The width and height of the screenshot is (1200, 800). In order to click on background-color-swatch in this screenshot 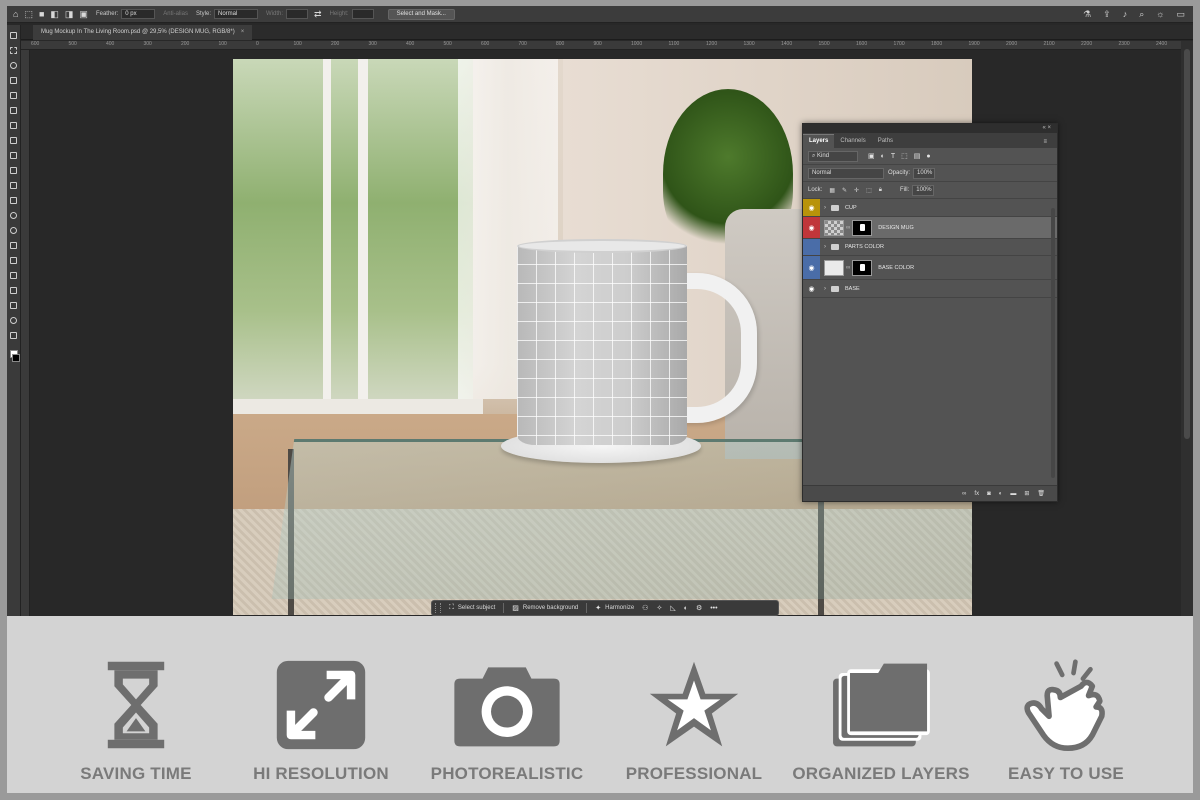, I will do `click(16, 358)`.